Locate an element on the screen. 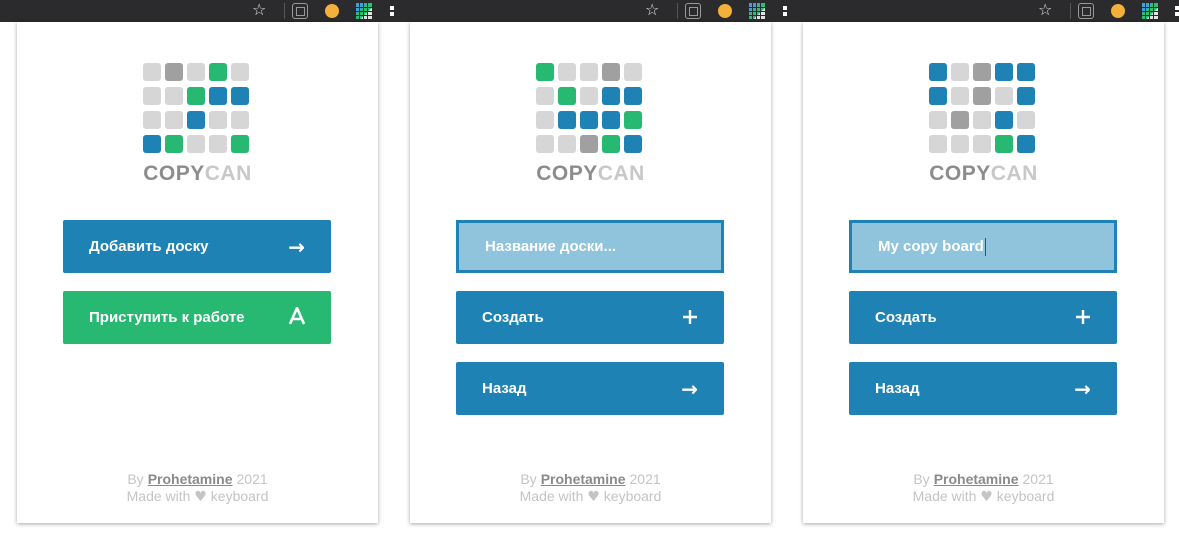 The width and height of the screenshot is (1179, 544). add-board-label: Добавить доску is located at coordinates (149, 246).